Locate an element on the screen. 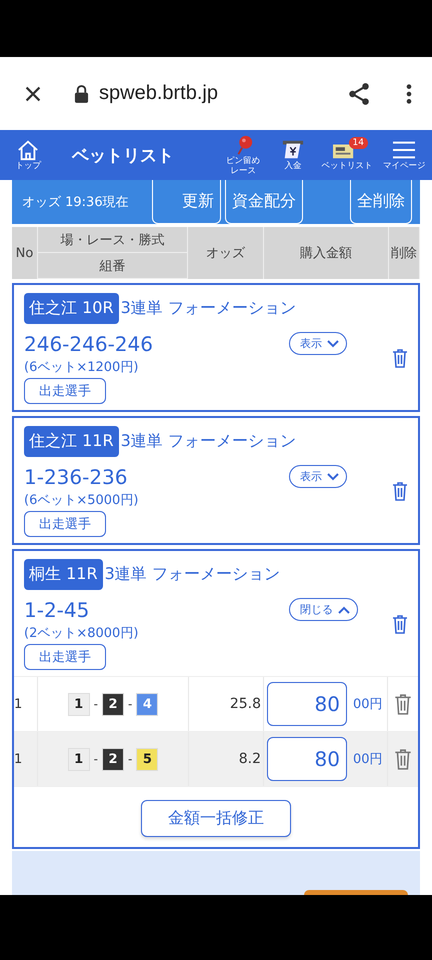  count-badge: 14 is located at coordinates (358, 143).